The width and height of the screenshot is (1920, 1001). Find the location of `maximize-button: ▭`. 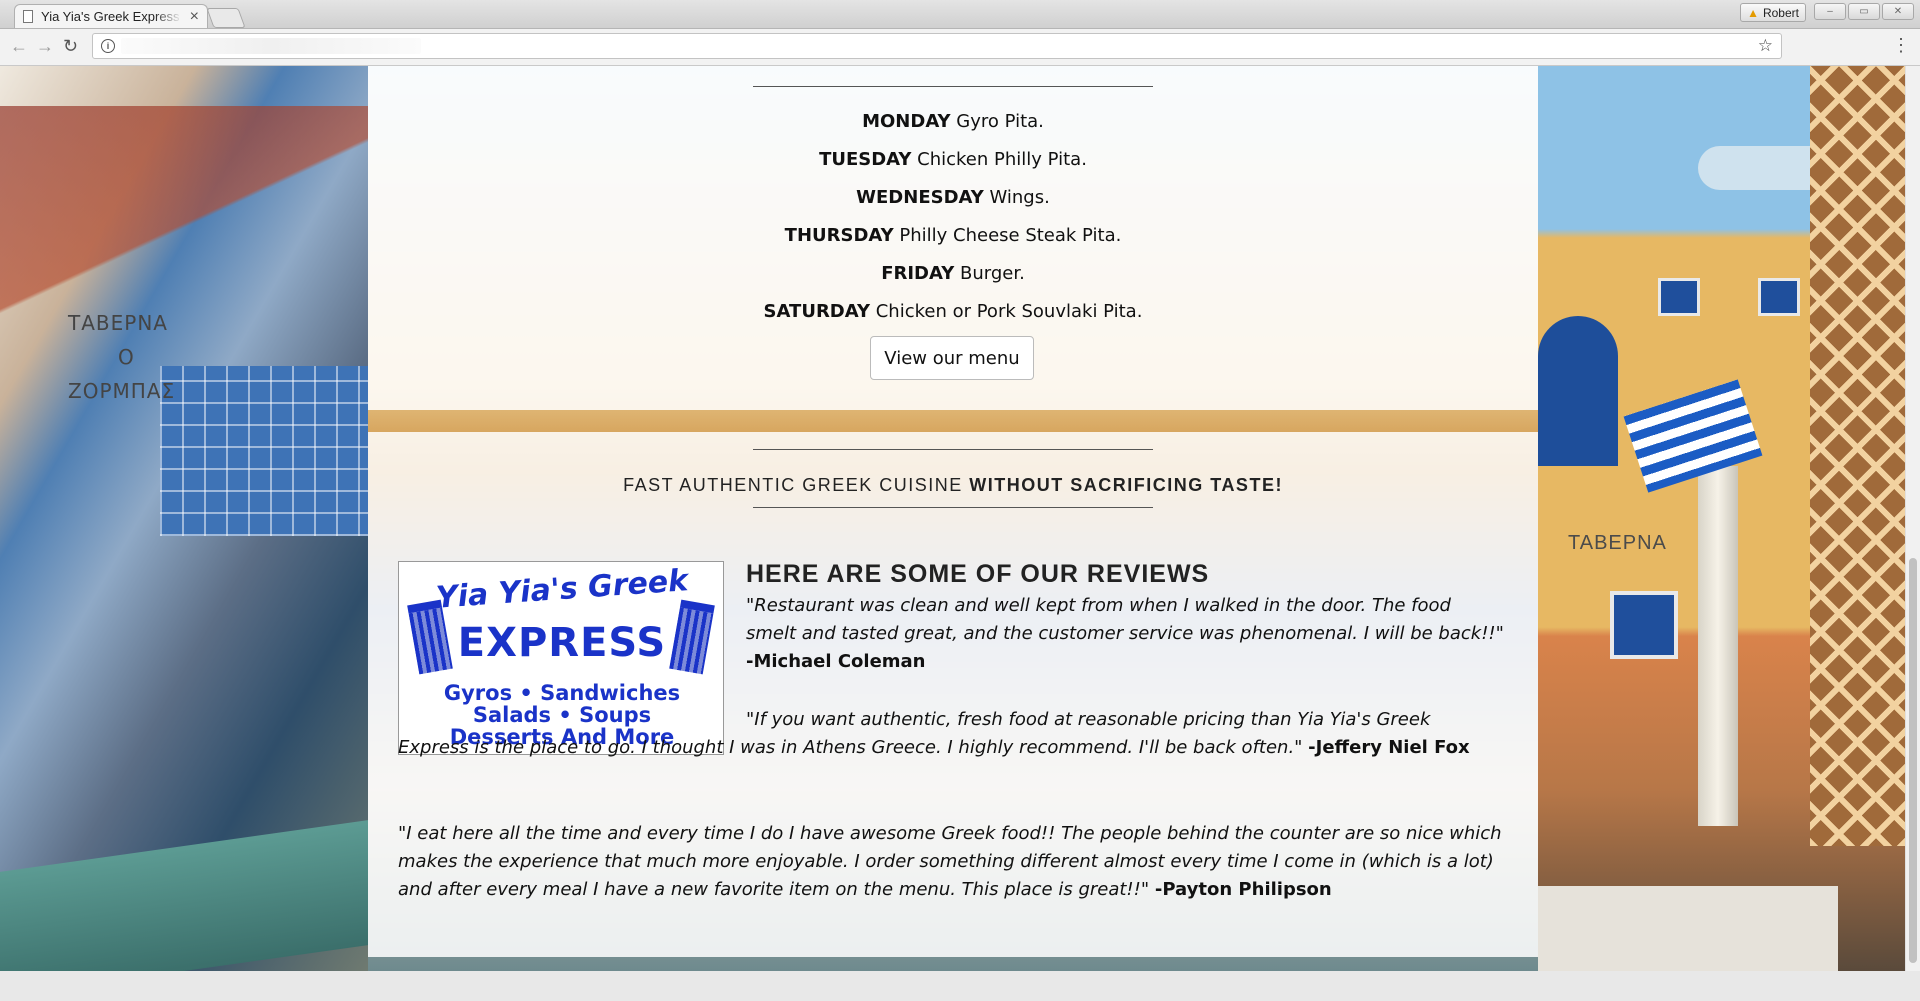

maximize-button: ▭ is located at coordinates (1864, 11).